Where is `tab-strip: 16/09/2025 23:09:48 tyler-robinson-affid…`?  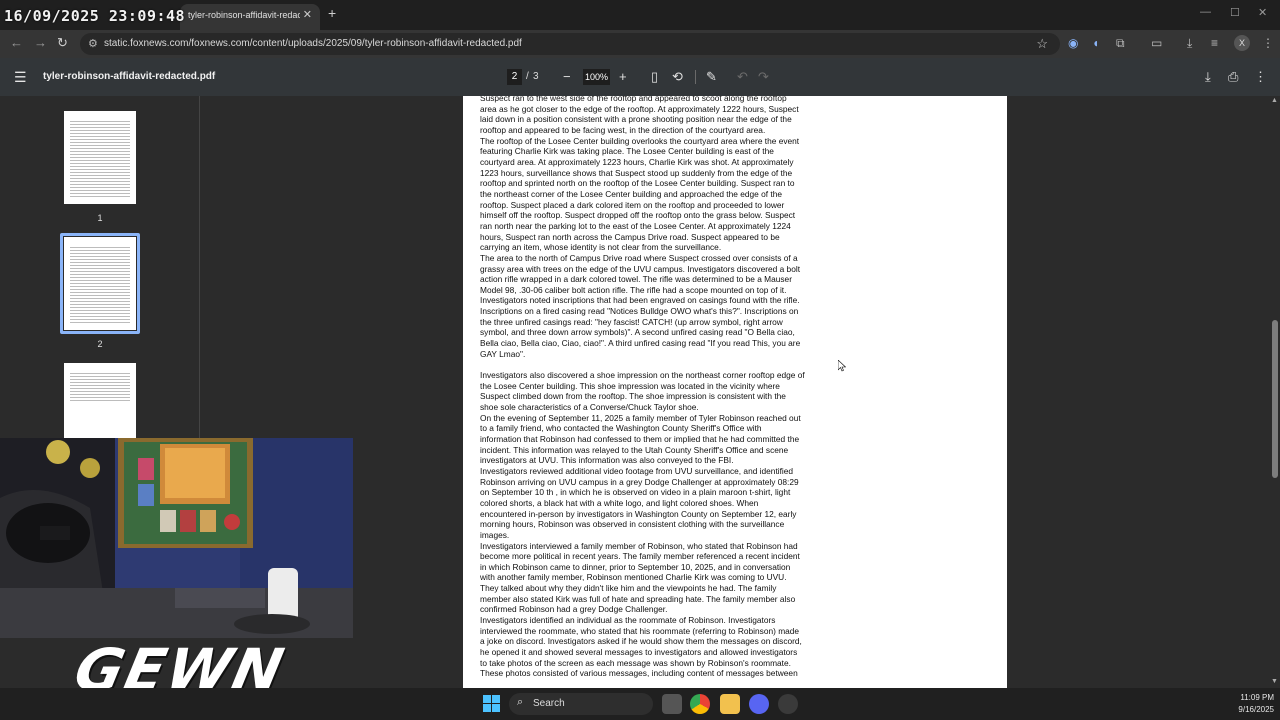 tab-strip: 16/09/2025 23:09:48 tyler-robinson-affid… is located at coordinates (640, 15).